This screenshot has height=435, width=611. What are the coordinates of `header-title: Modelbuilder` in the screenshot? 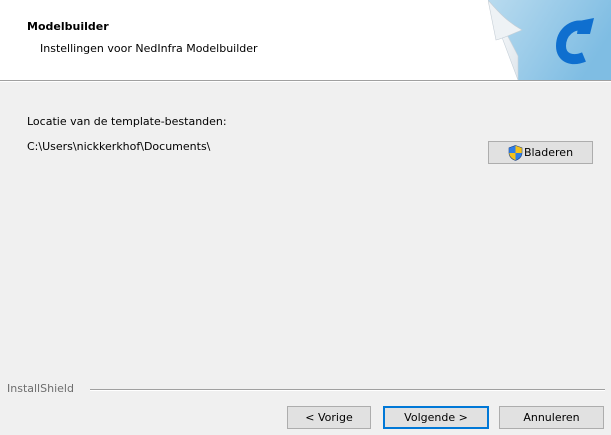 It's located at (68, 26).